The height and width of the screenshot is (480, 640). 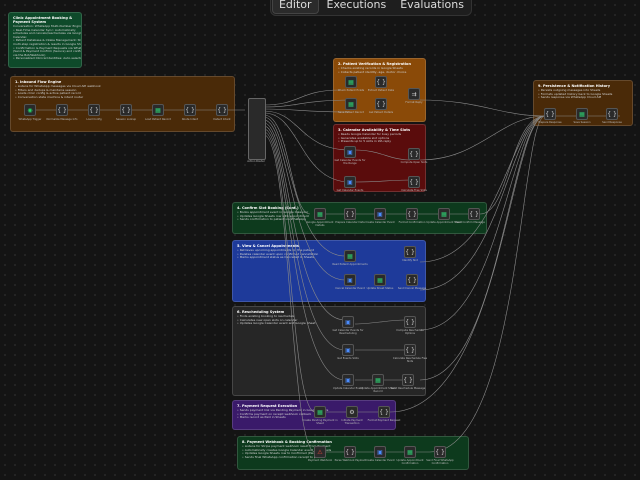 I want to click on update-sheet-node: ▦, so click(x=444, y=214).